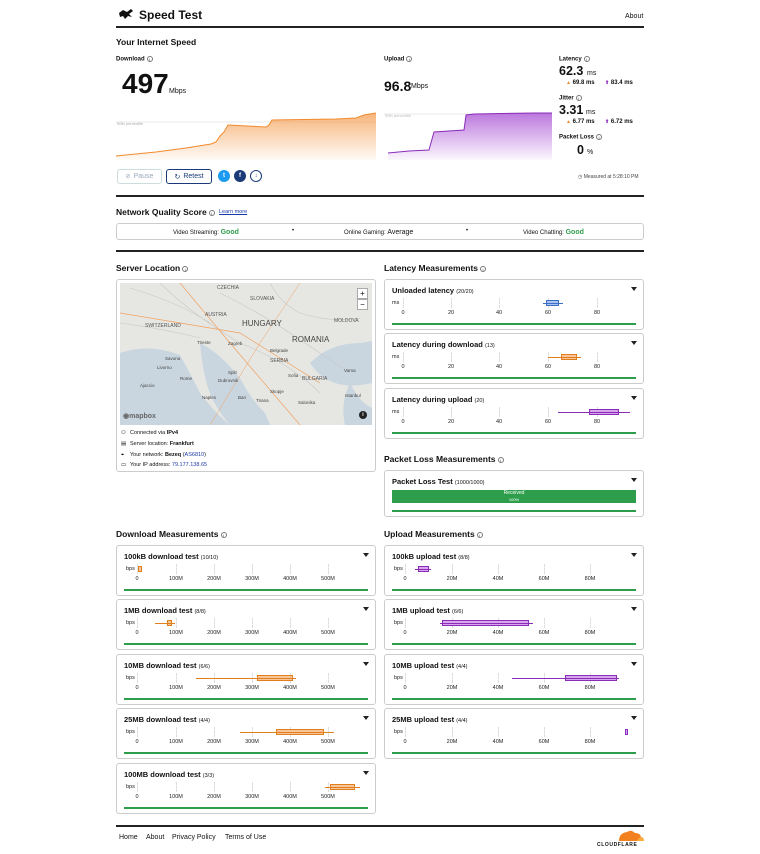 The image size is (760, 854). I want to click on upload-card-1: 1MB upload test (6/6) bps 0 20M 40M 60M 80M, so click(514, 624).